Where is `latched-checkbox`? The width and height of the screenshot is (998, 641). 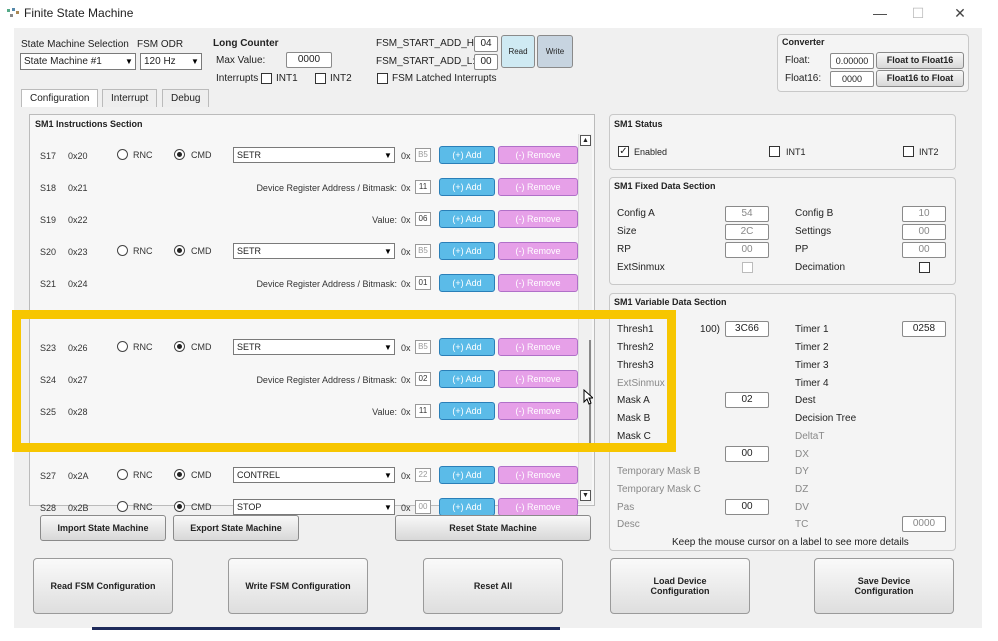 latched-checkbox is located at coordinates (382, 78).